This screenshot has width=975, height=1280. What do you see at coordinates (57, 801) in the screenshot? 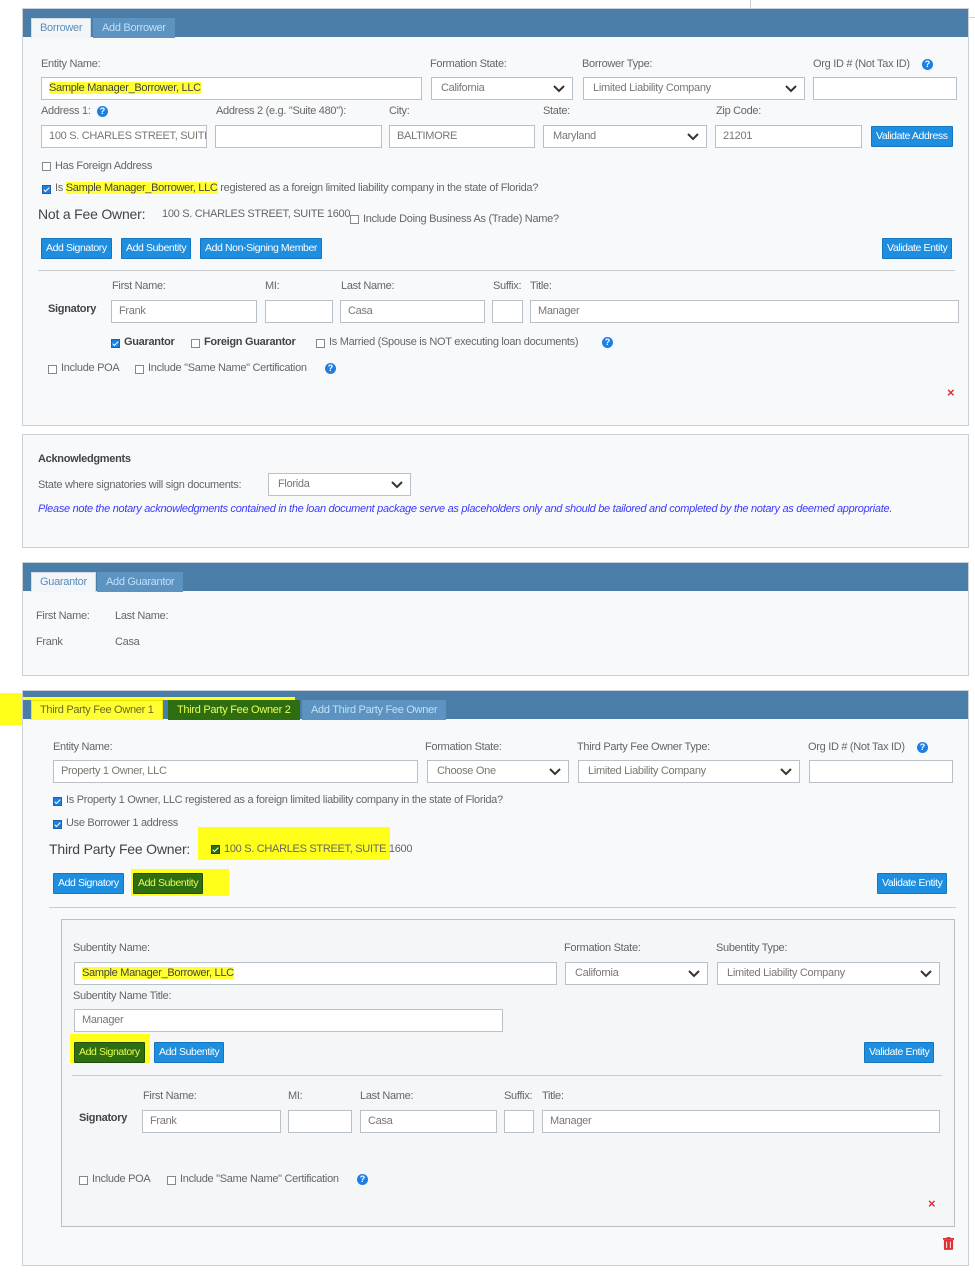
I see `tp-foreign-checkbox` at bounding box center [57, 801].